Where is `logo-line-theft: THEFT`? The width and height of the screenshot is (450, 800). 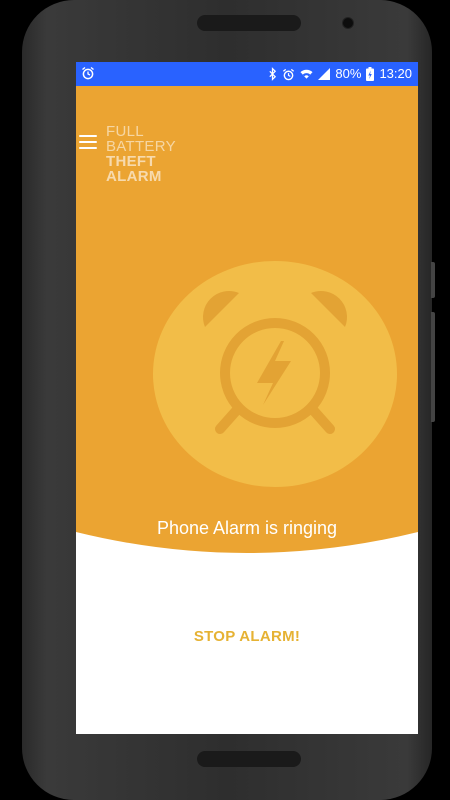 logo-line-theft: THEFT is located at coordinates (131, 161).